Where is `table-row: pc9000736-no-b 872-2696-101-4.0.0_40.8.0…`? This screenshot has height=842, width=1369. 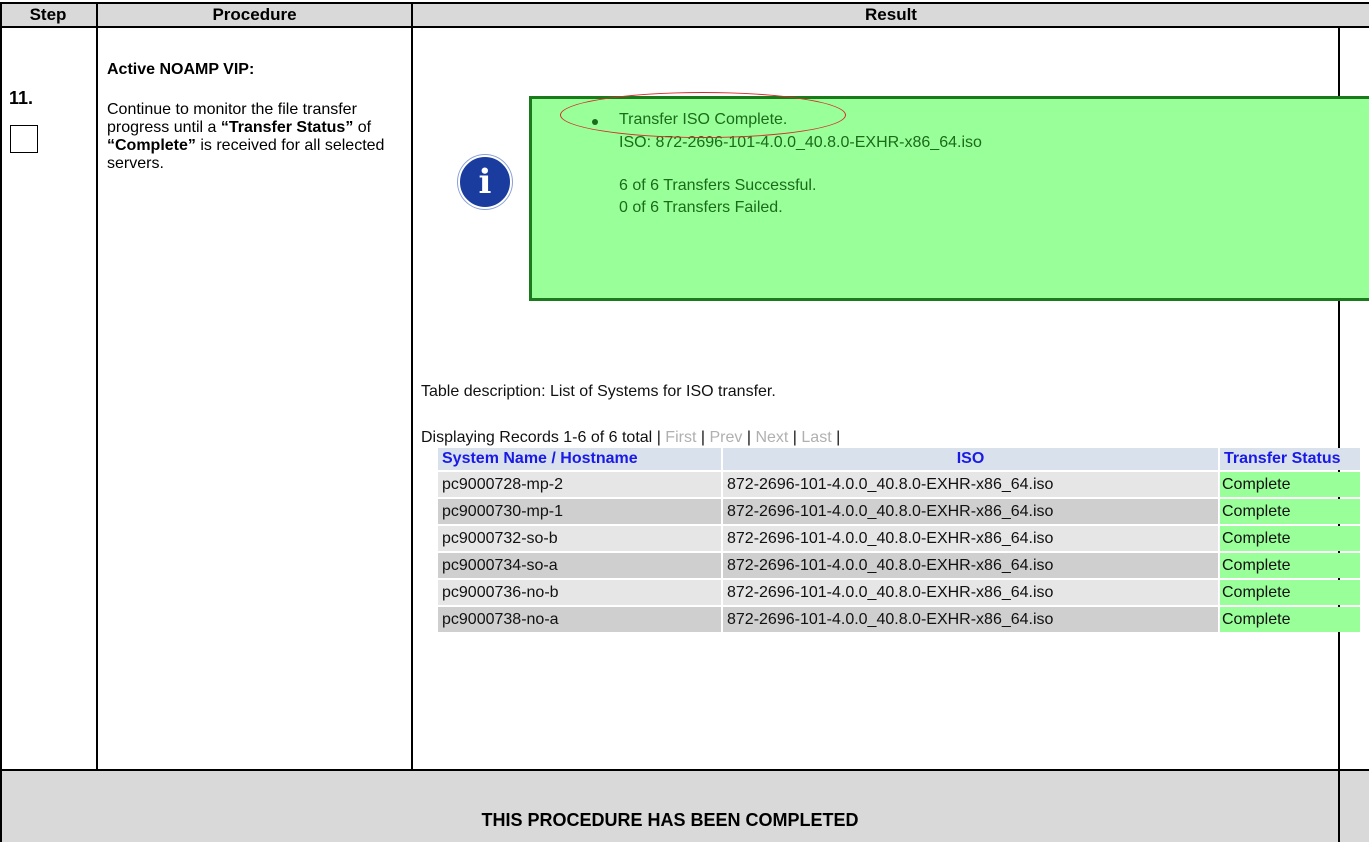
table-row: pc9000736-no-b 872-2696-101-4.0.0_40.8.0… is located at coordinates (899, 592).